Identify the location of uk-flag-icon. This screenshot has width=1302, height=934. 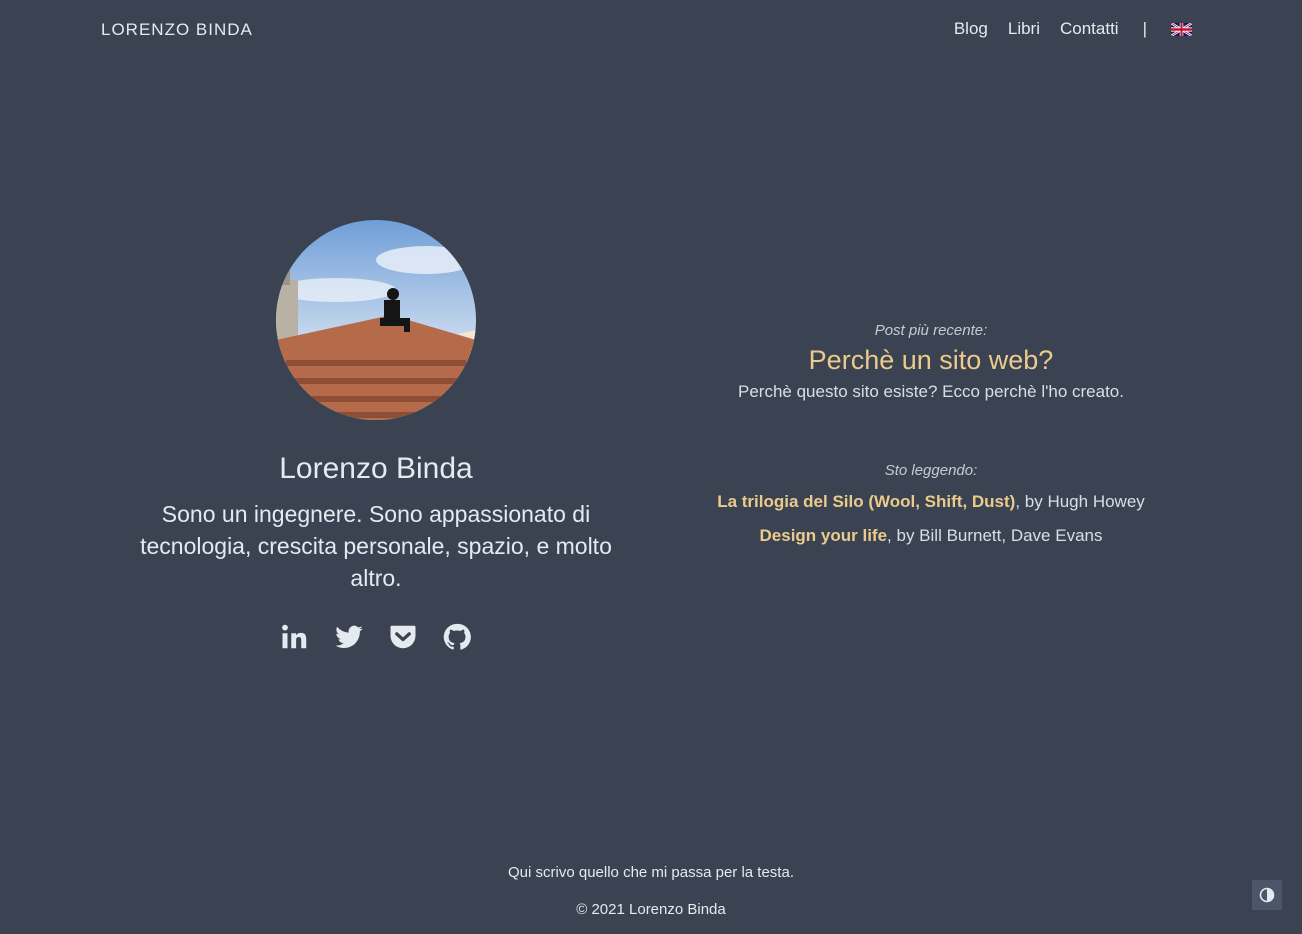
(1181, 29).